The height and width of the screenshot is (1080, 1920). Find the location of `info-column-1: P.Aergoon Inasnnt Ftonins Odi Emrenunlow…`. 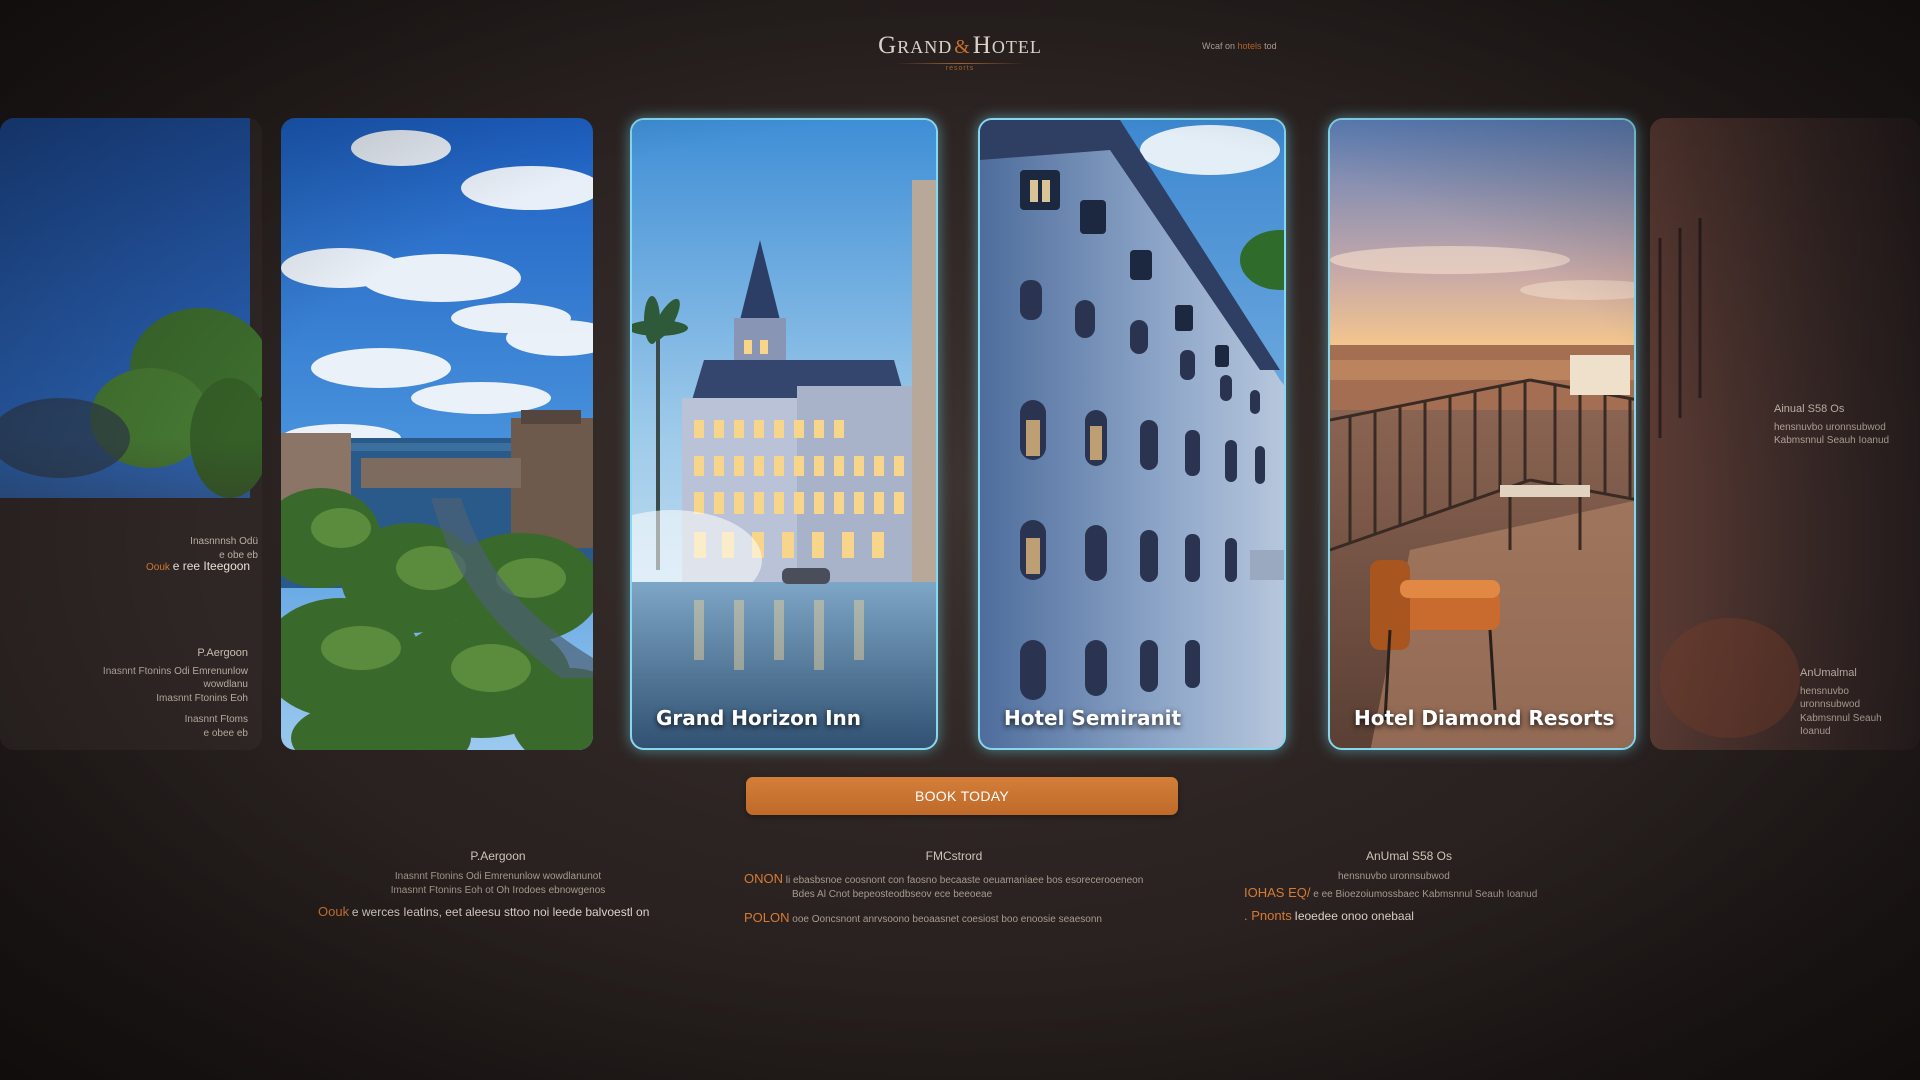

info-column-1: P.Aergoon Inasnnt Ftonins Odi Emrenunlow… is located at coordinates (498, 884).